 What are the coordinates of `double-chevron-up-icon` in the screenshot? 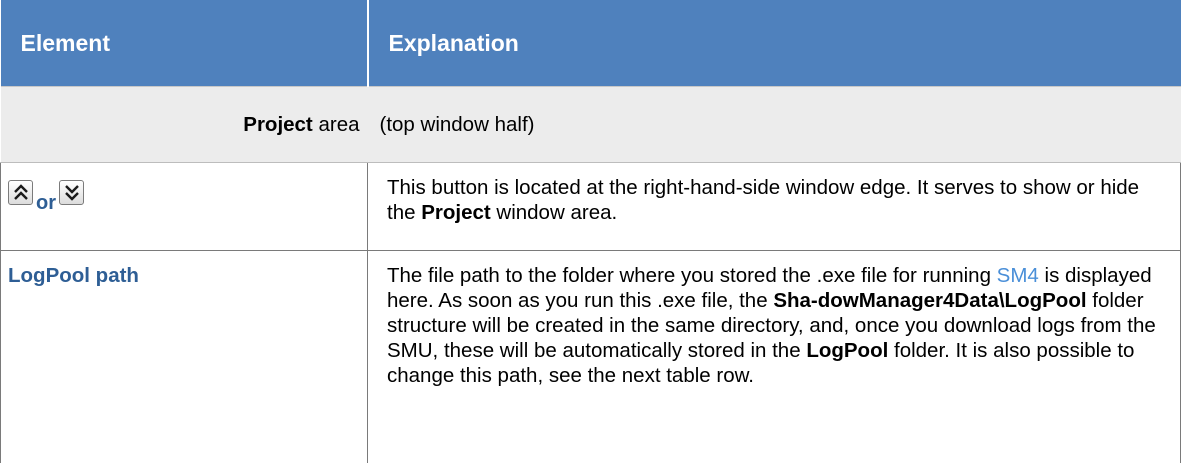 It's located at (20, 192).